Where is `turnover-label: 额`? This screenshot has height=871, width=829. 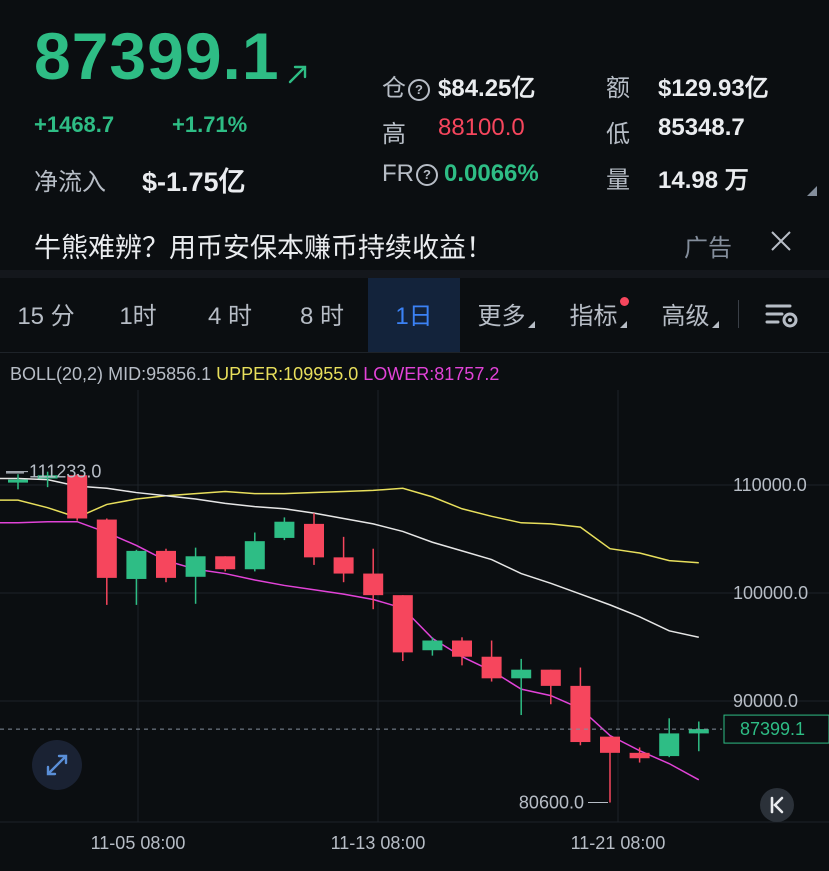 turnover-label: 额 is located at coordinates (618, 88).